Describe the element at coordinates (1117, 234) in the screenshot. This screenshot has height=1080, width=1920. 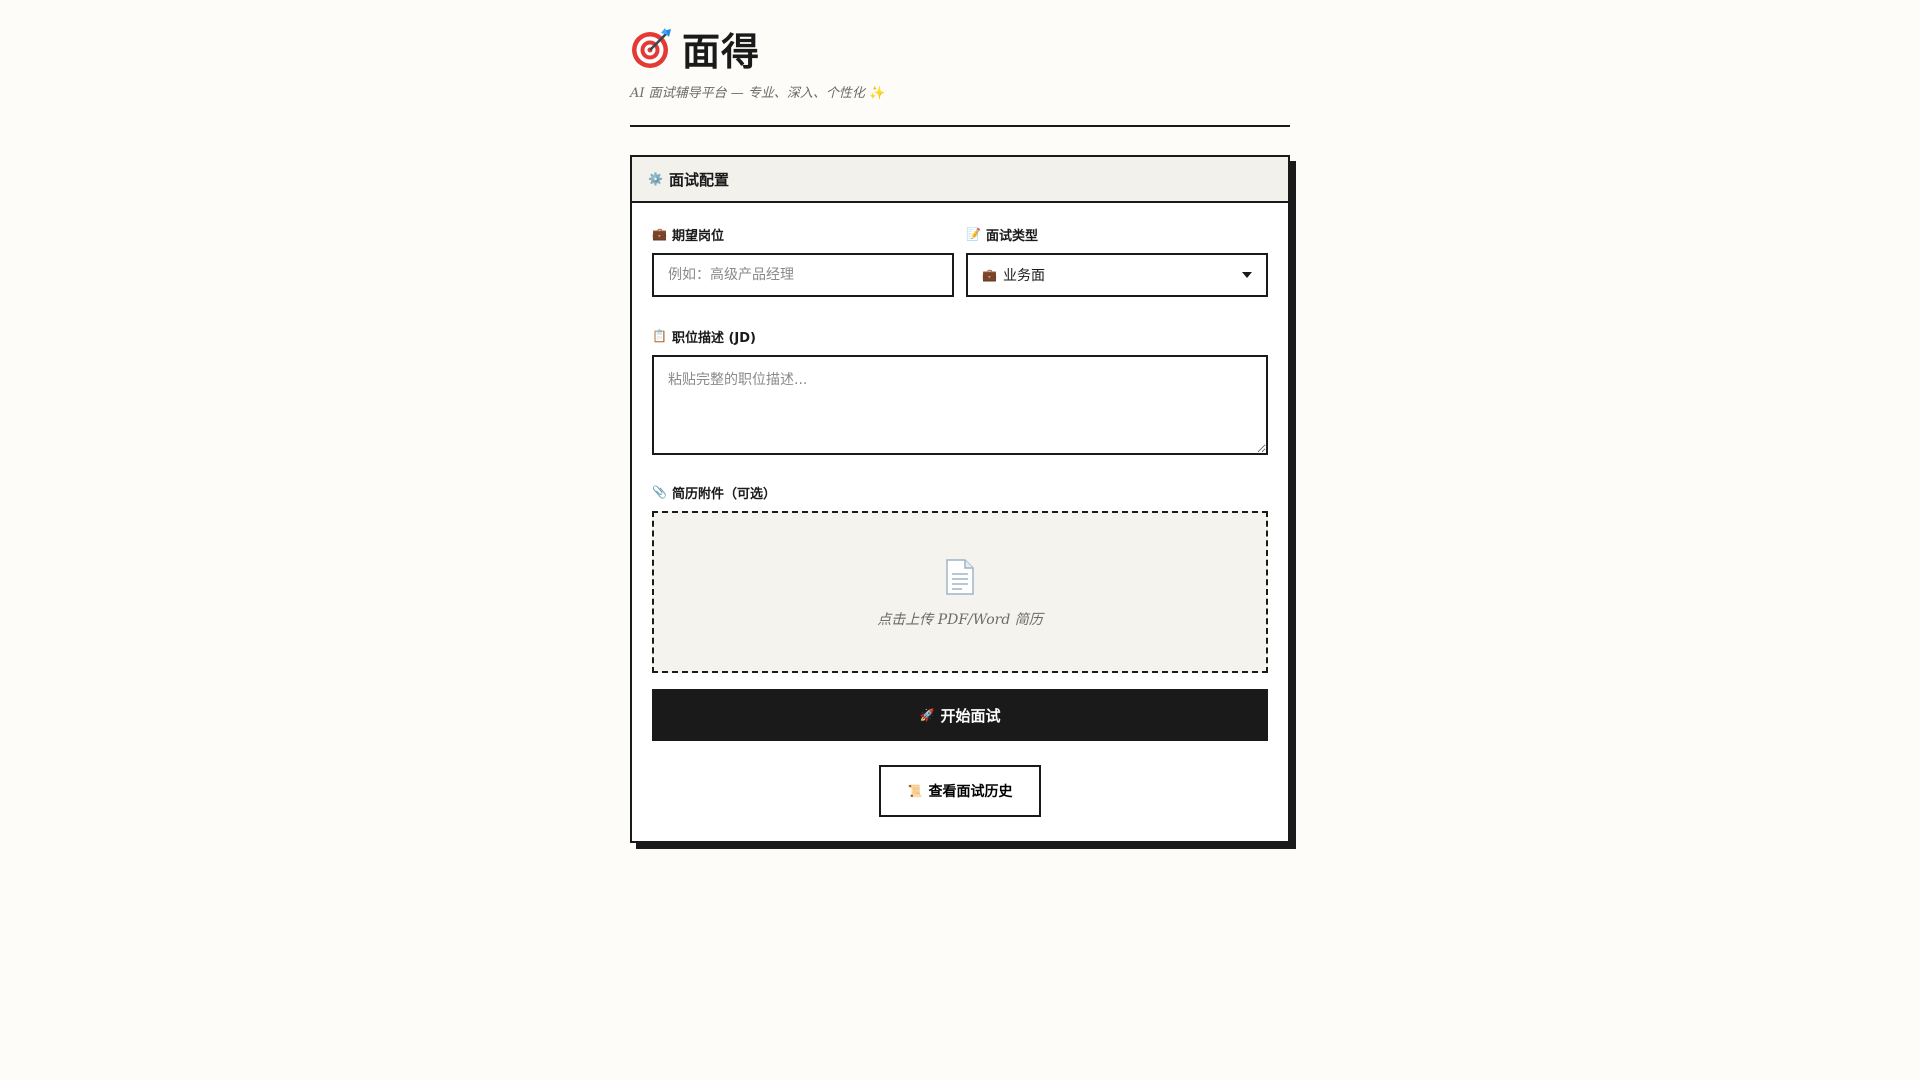
I see `interview-type-label: 📝 面试类型` at that location.